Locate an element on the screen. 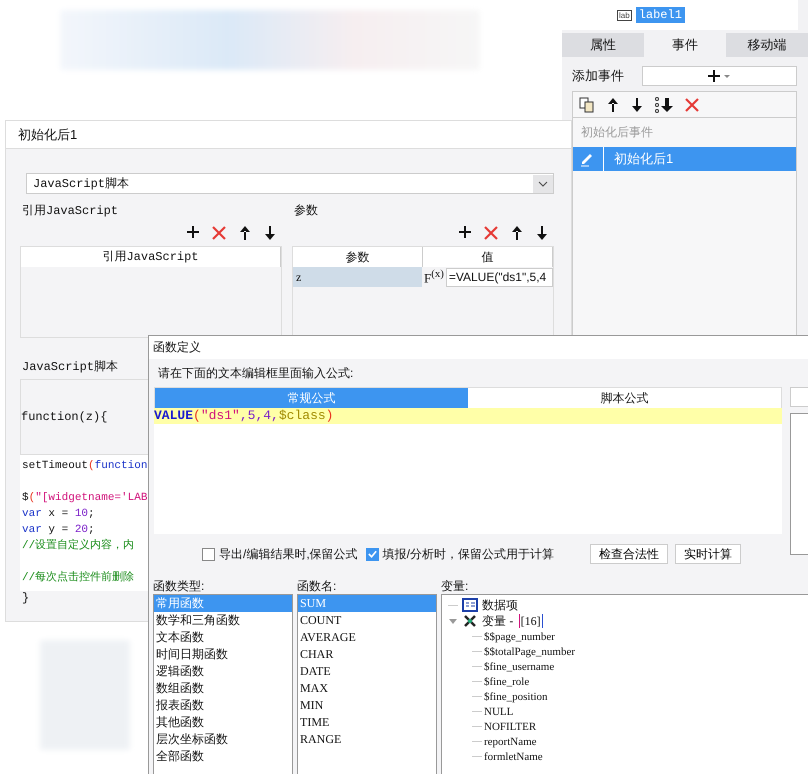  formula-editor: VALUE("ds1",5,4,$class) is located at coordinates (468, 471).